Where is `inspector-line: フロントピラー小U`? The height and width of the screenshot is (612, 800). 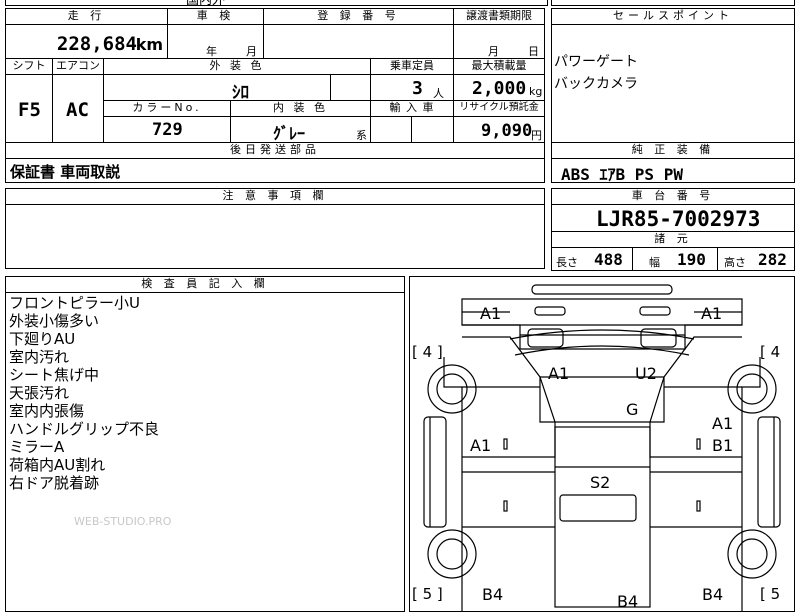
inspector-line: フロントピラー小U is located at coordinates (74, 303).